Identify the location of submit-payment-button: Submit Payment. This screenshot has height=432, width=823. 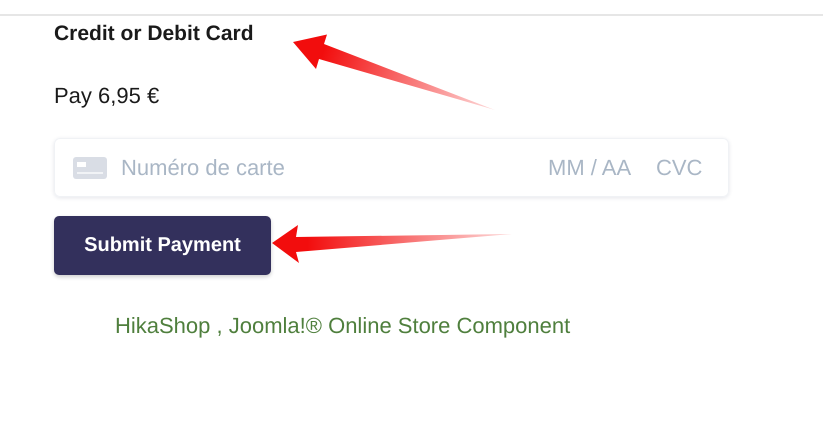
(162, 245).